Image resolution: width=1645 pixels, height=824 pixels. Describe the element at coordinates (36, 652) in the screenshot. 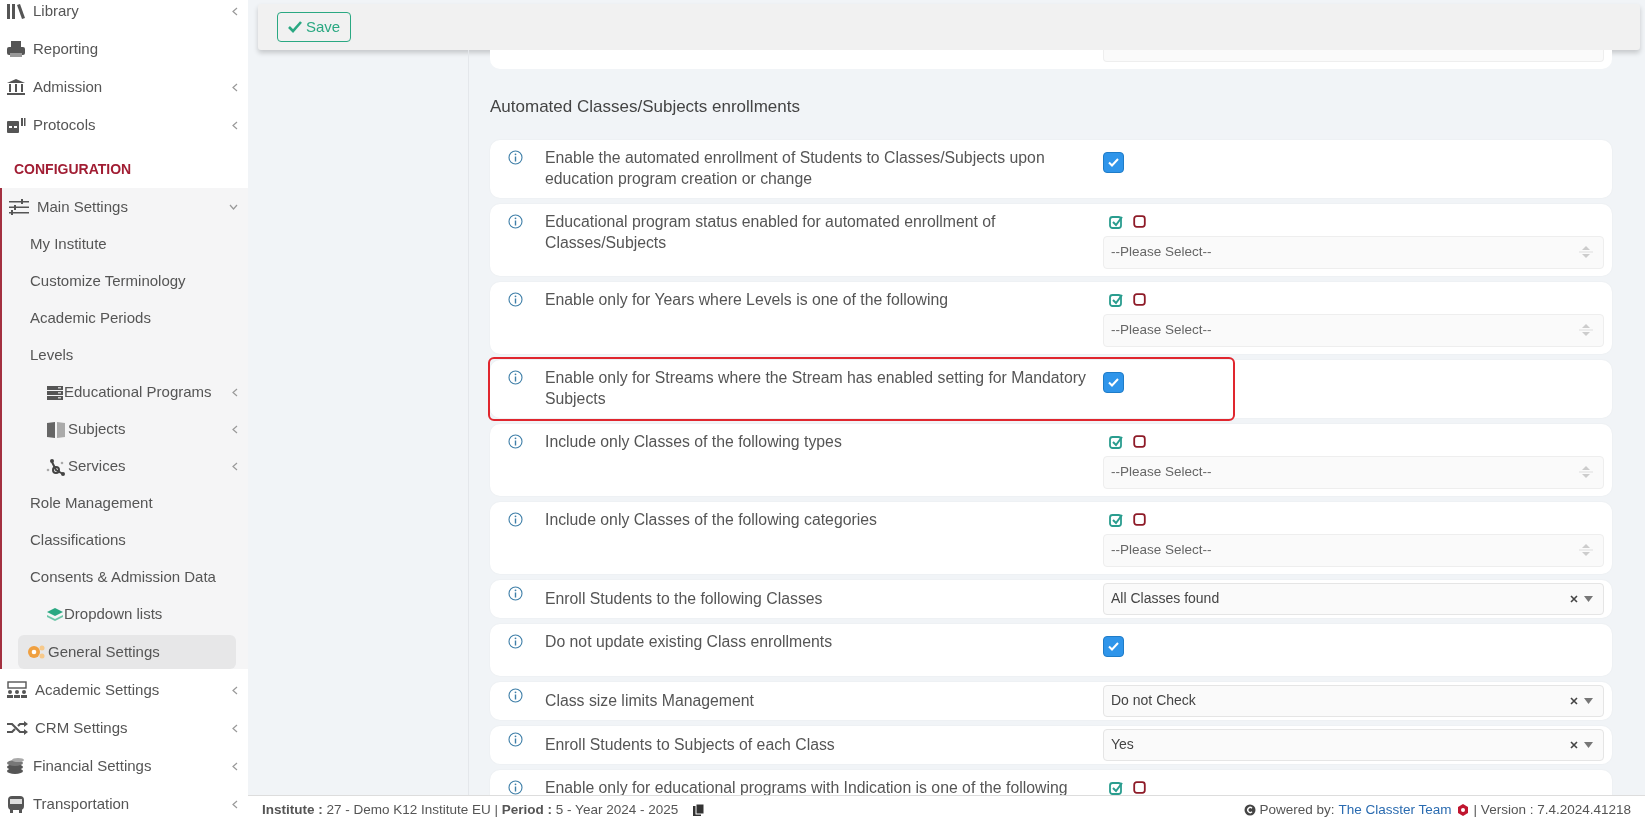

I see `gear-icon` at that location.